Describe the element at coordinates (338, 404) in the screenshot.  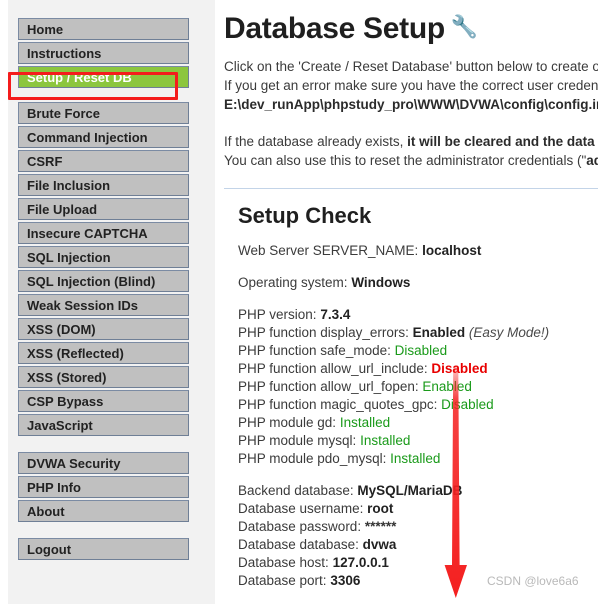
I see `php-magic-quotes-label: PHP function magic_quotes_gpc:` at that location.